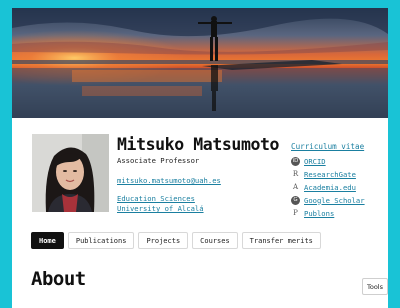 This screenshot has width=400, height=308. Describe the element at coordinates (334, 200) in the screenshot. I see `google-scholar-label: Google Scholar` at that location.